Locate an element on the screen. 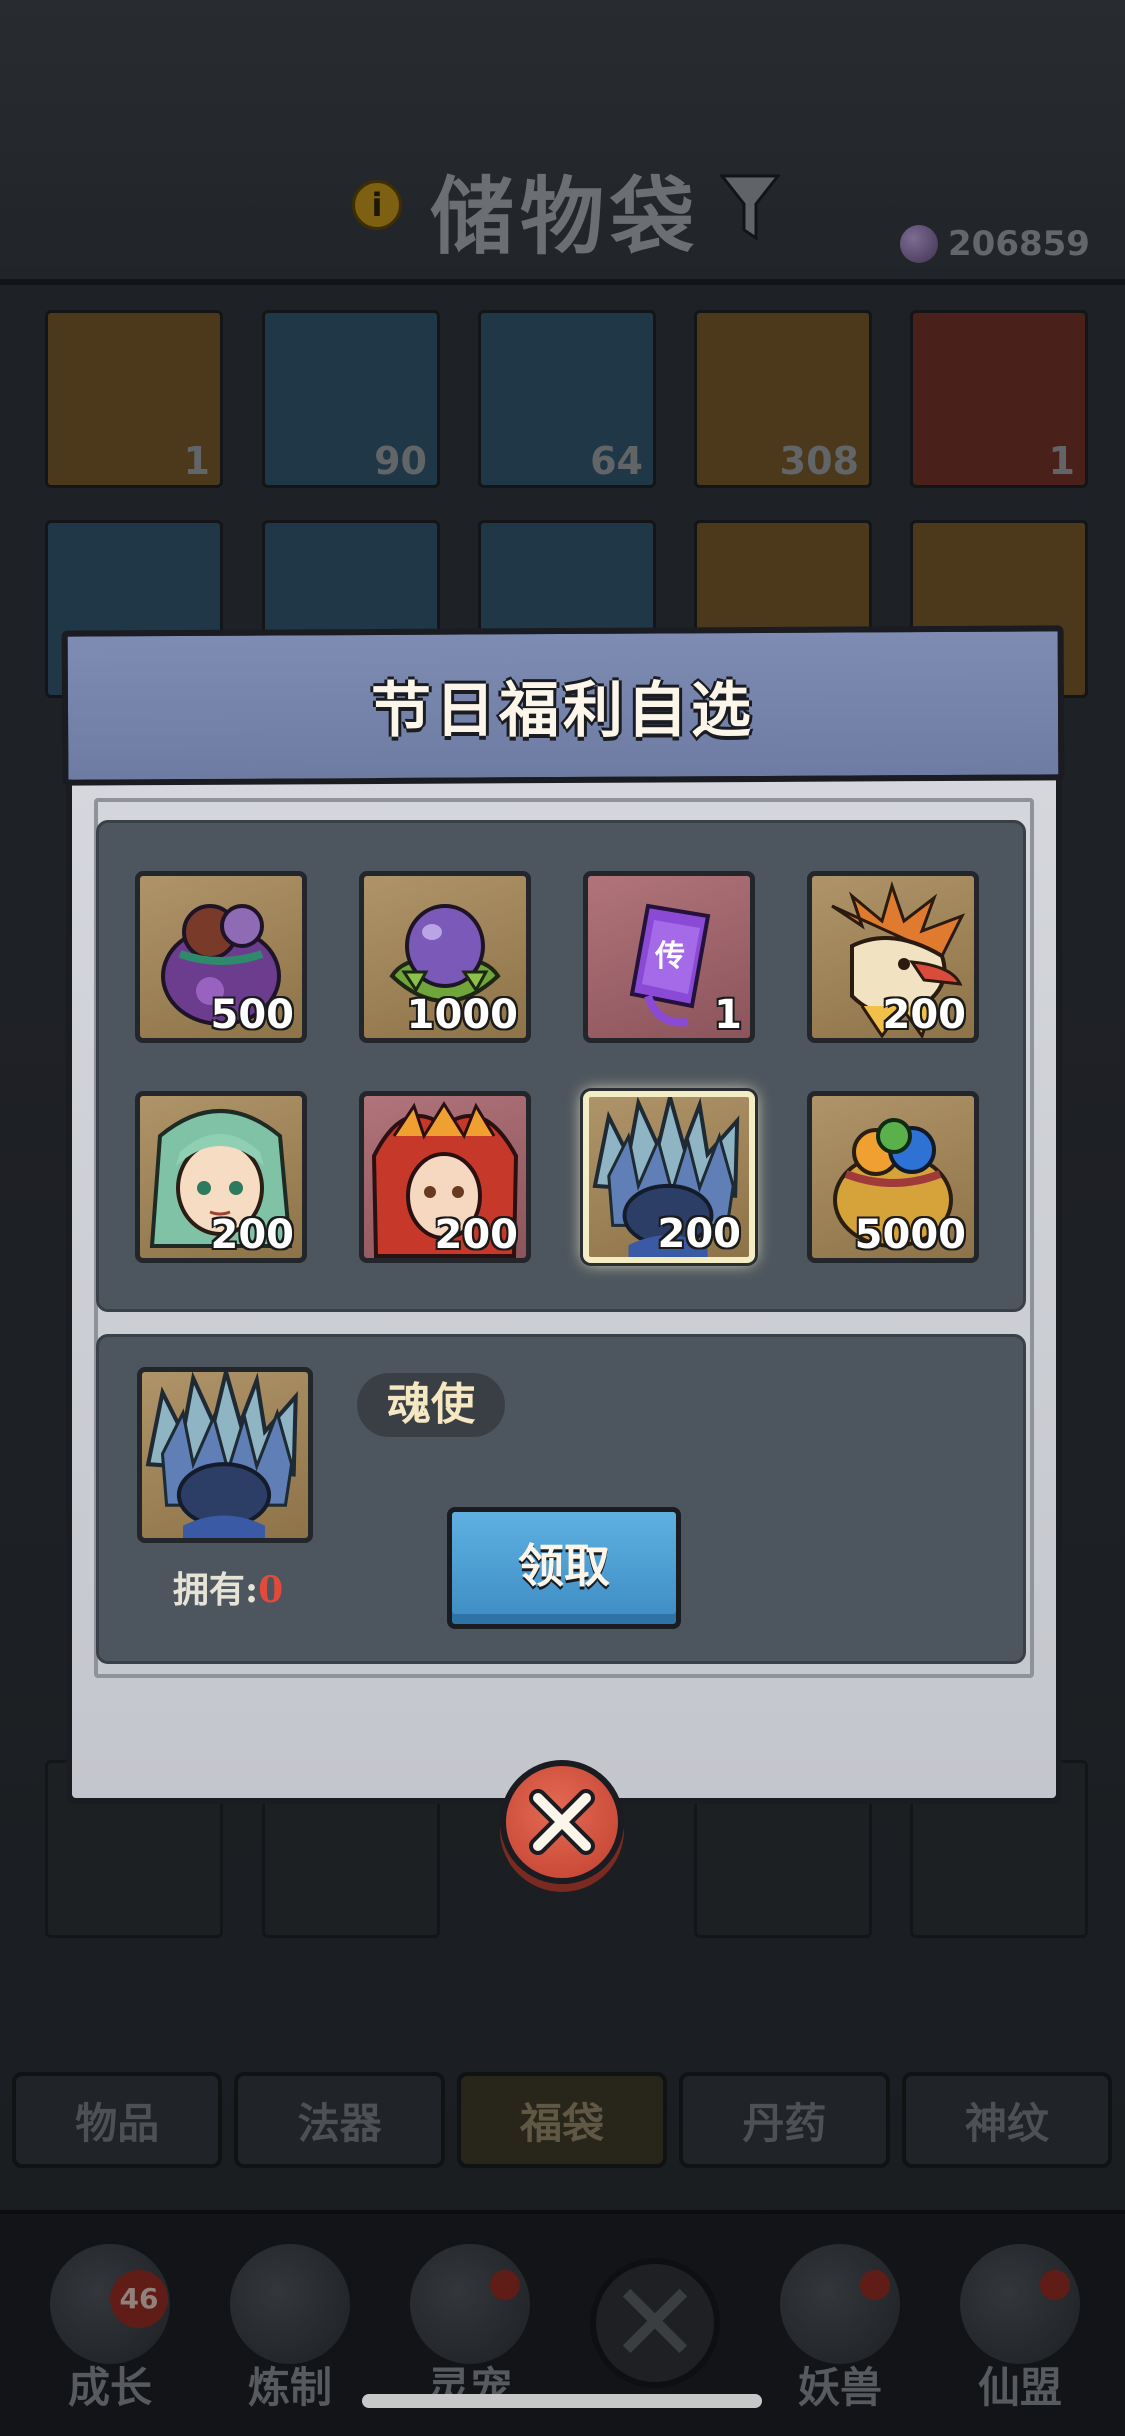 The width and height of the screenshot is (1125, 2436). owned-value: 0 is located at coordinates (271, 1590).